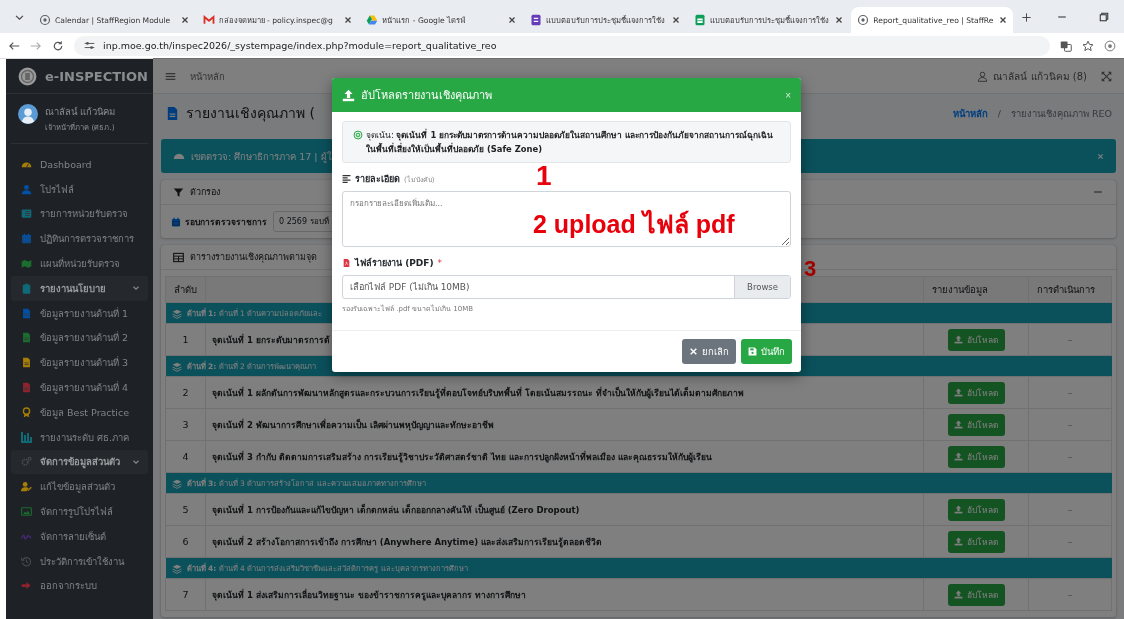 The image size is (1124, 619). I want to click on forward-arrow-icon, so click(36, 45).